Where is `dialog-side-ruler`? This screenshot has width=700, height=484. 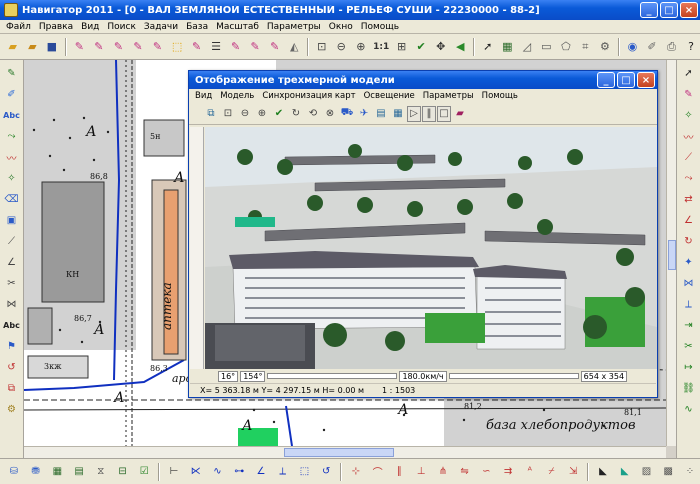
dialog-side-ruler is located at coordinates (197, 248).